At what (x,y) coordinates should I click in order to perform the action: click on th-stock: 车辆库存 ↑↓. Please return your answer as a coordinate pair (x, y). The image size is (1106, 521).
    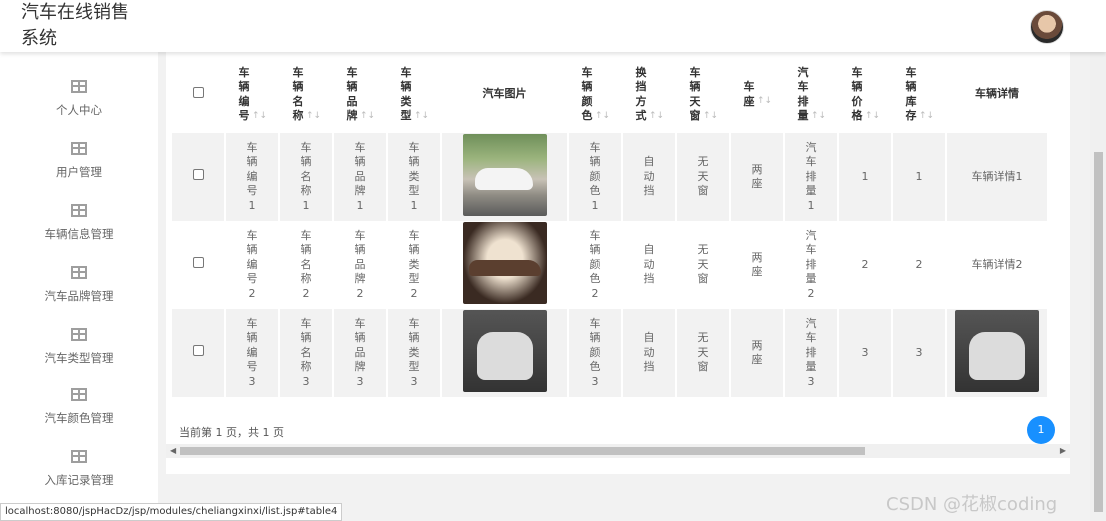
    Looking at the image, I should click on (919, 94).